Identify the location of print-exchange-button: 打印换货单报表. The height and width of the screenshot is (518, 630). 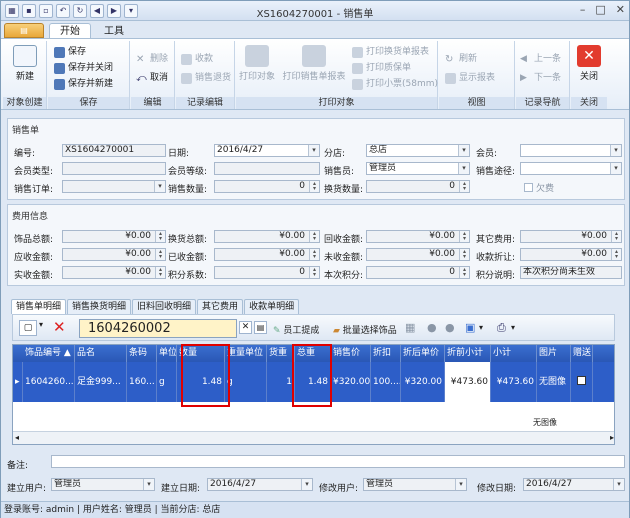
(390, 52).